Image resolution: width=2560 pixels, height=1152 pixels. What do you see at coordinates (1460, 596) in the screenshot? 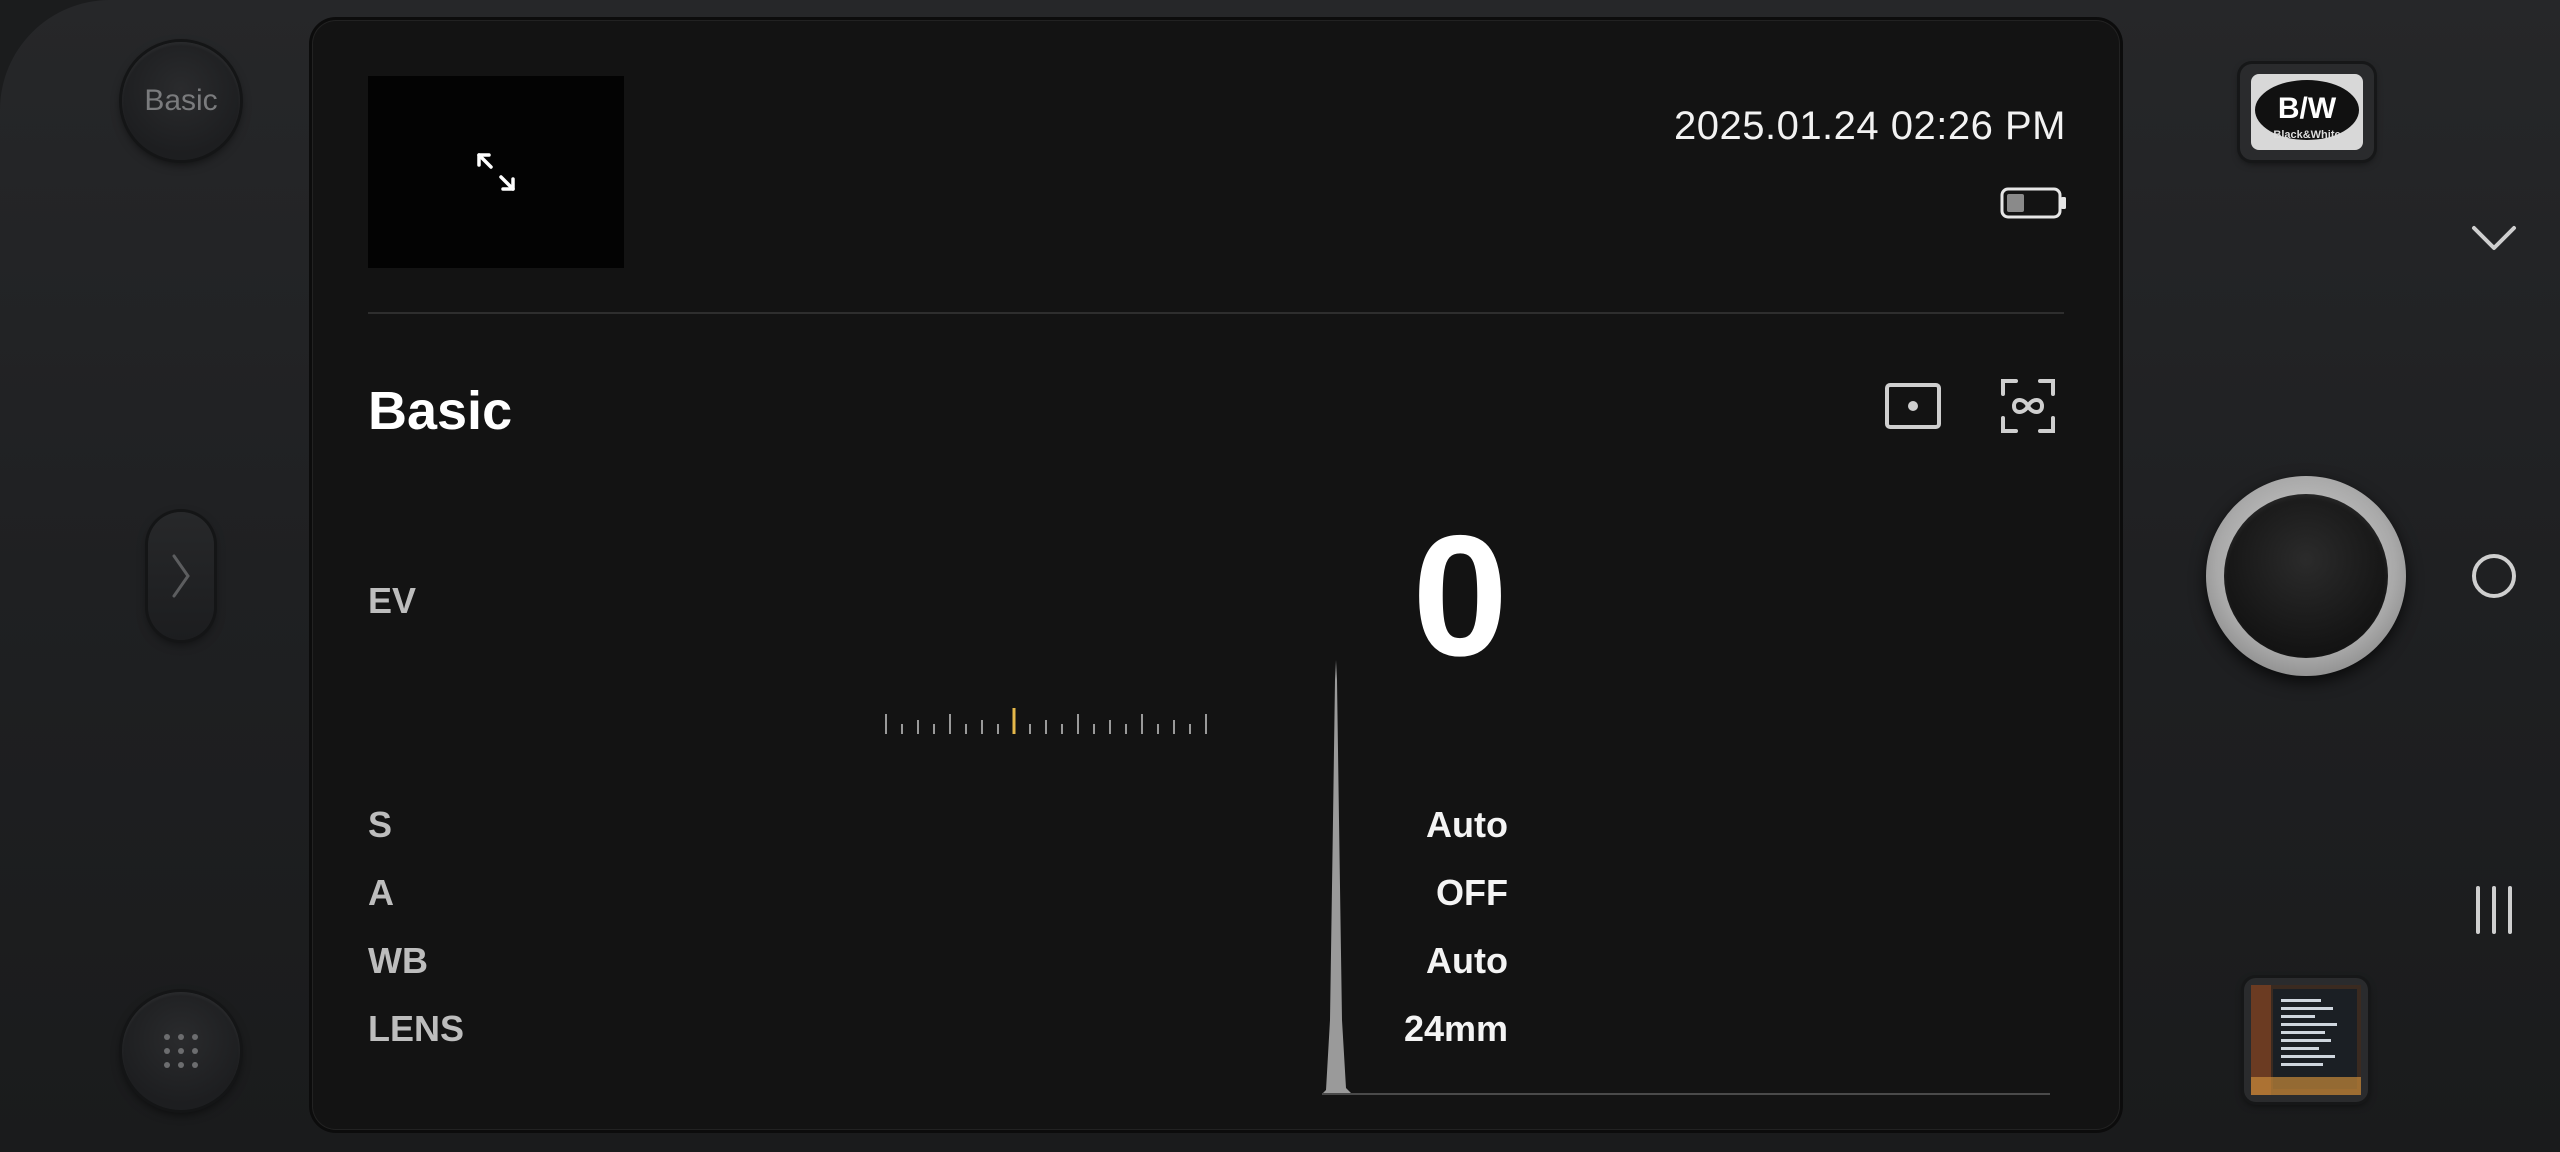
I see `ev-value: 0` at bounding box center [1460, 596].